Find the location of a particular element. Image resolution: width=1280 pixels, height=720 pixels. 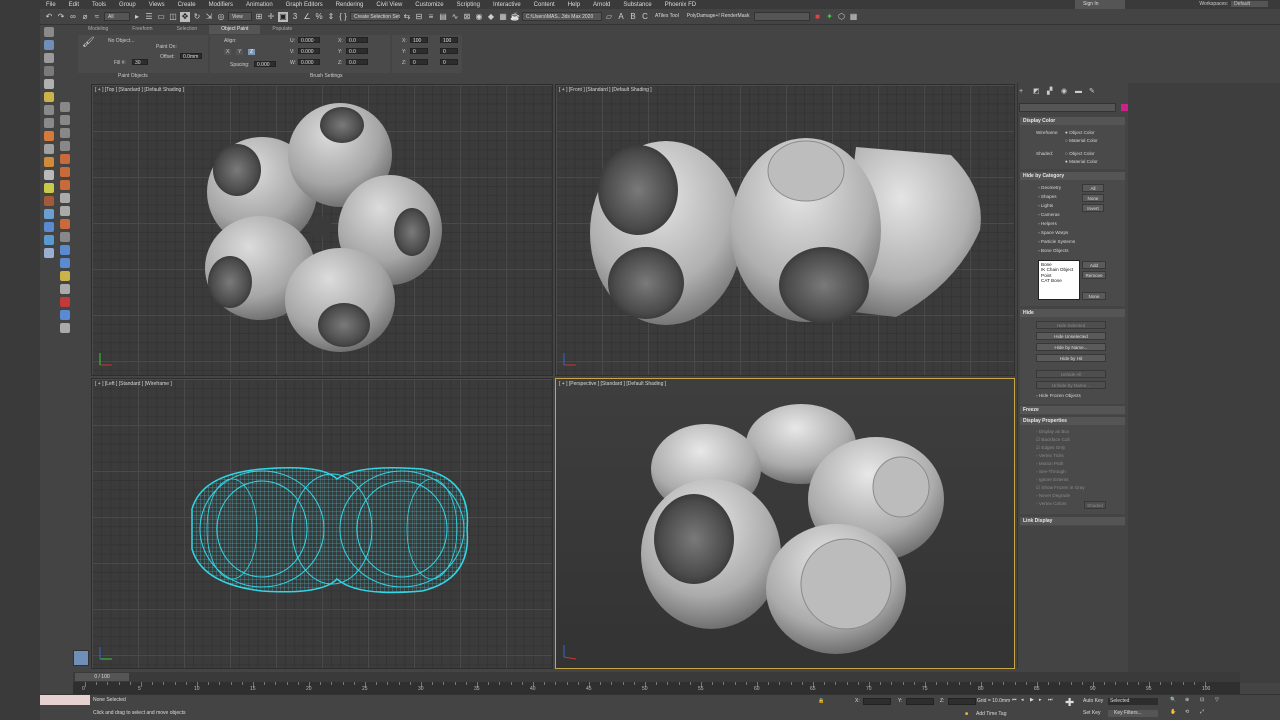

menu-civil-view: Civil View is located at coordinates (389, 5).